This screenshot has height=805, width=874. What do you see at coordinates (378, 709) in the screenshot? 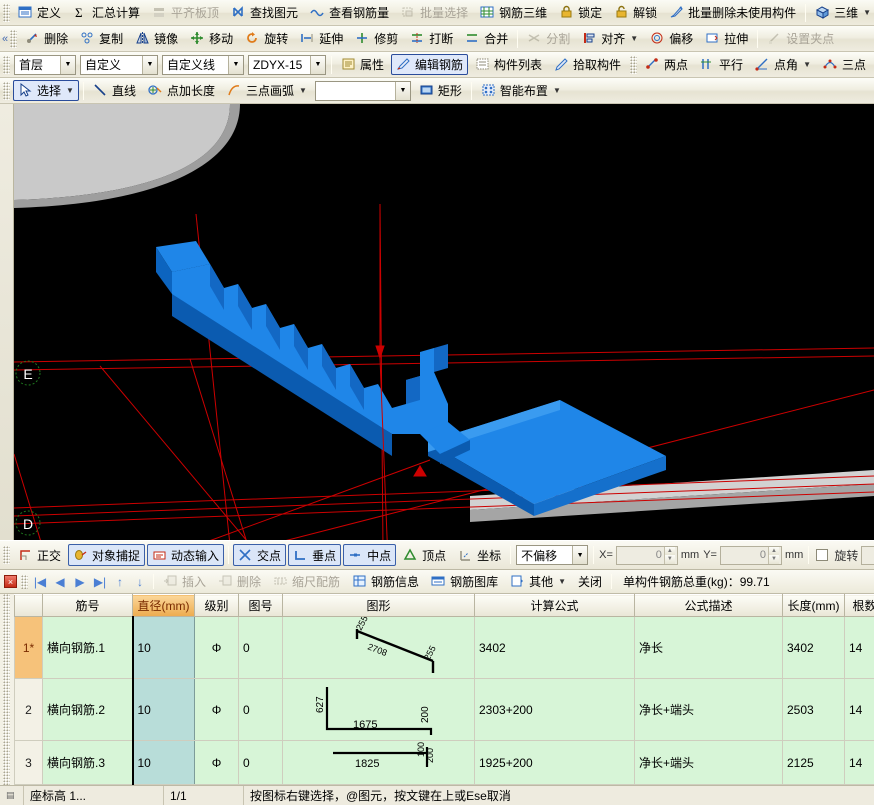
I see `shape-cell: 627 1675 200` at bounding box center [378, 709].